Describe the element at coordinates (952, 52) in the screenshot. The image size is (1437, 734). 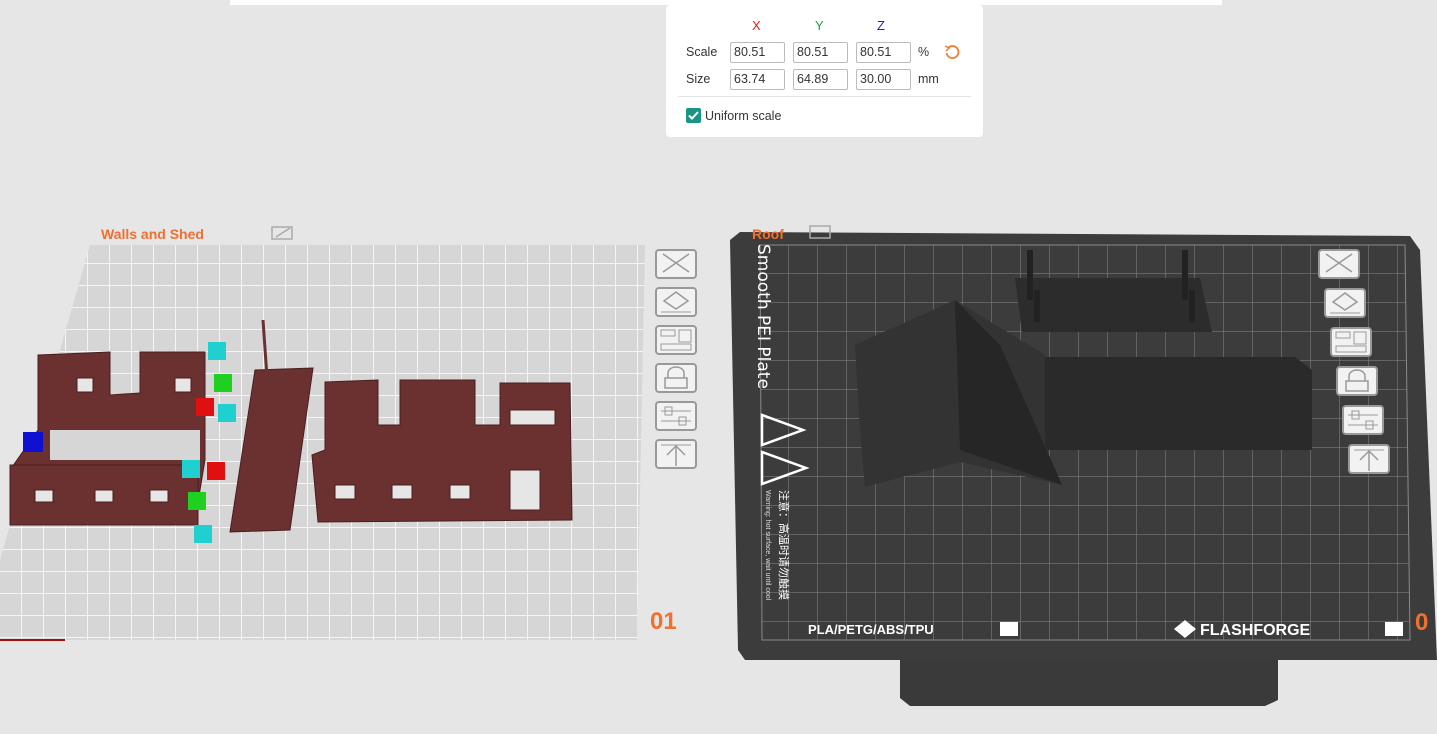
I see `rotate-ccw-icon` at that location.